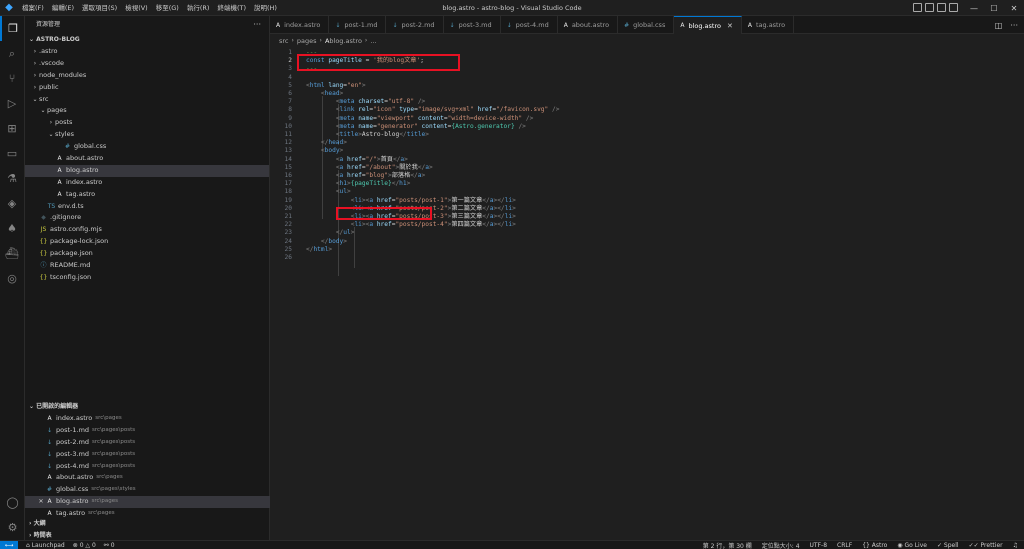 Image resolution: width=1024 pixels, height=549 pixels. I want to click on remote-indicator-icon: ⟷, so click(9, 544).